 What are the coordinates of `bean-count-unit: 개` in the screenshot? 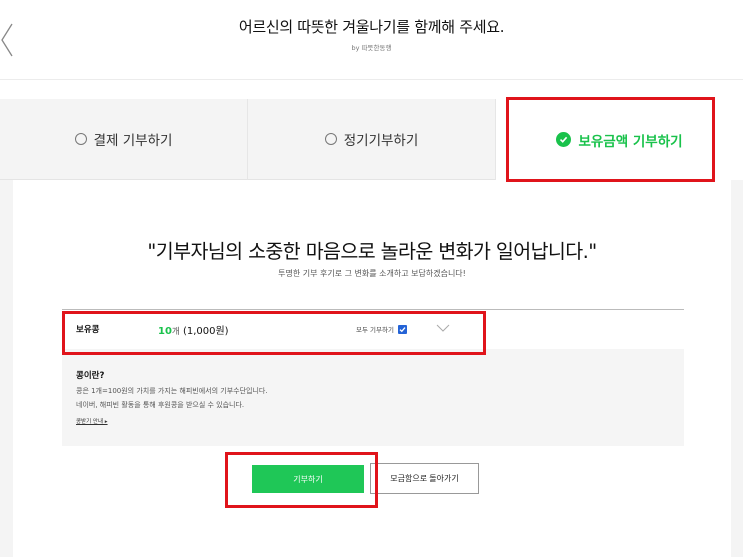 It's located at (175, 332).